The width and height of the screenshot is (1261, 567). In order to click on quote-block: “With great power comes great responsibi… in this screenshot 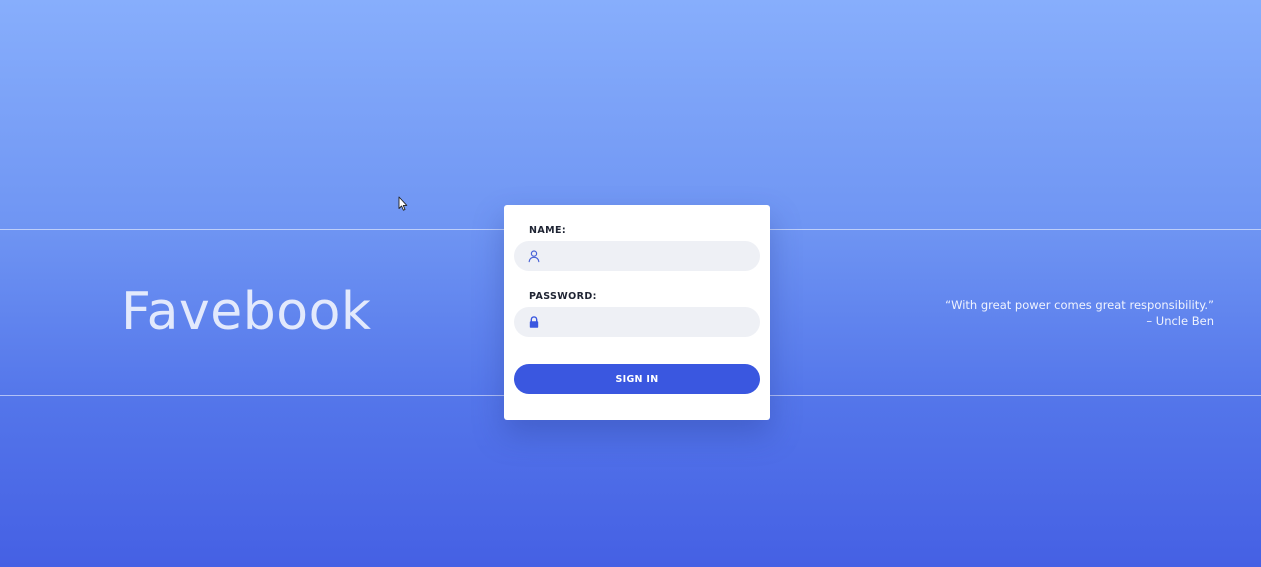, I will do `click(1079, 313)`.